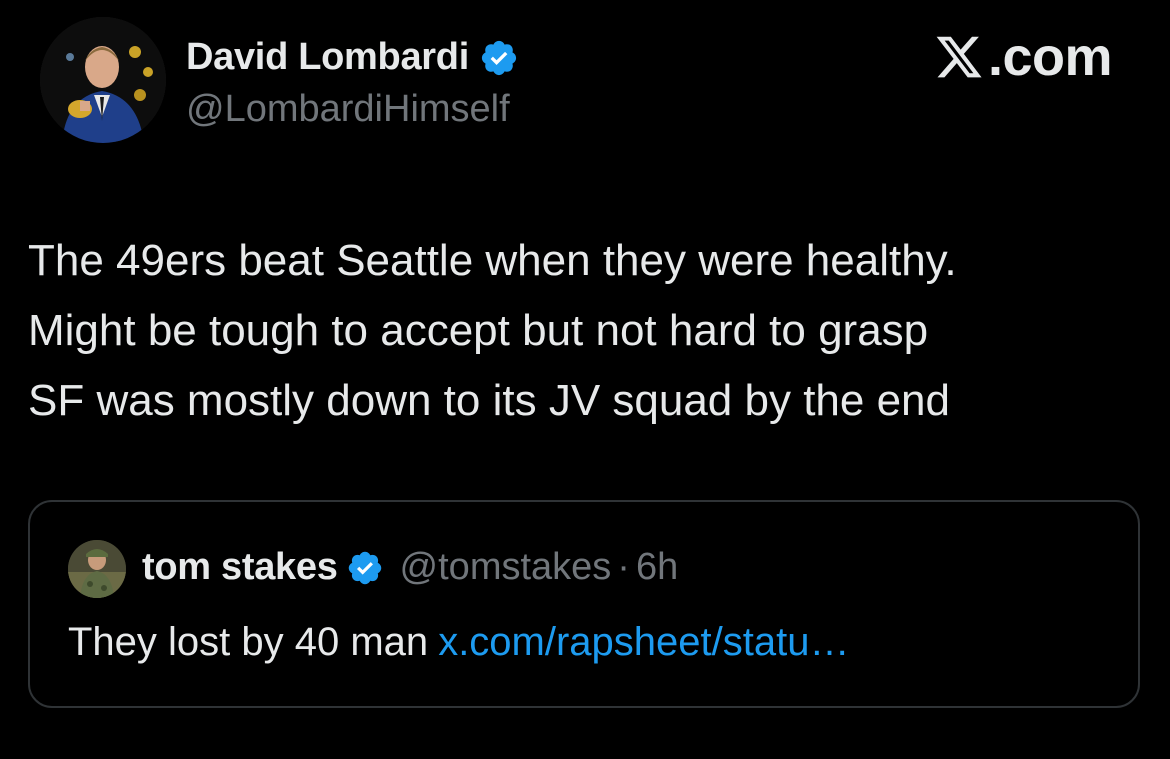 This screenshot has height=759, width=1170. I want to click on quoted-author-handle: @tomstakes, so click(506, 567).